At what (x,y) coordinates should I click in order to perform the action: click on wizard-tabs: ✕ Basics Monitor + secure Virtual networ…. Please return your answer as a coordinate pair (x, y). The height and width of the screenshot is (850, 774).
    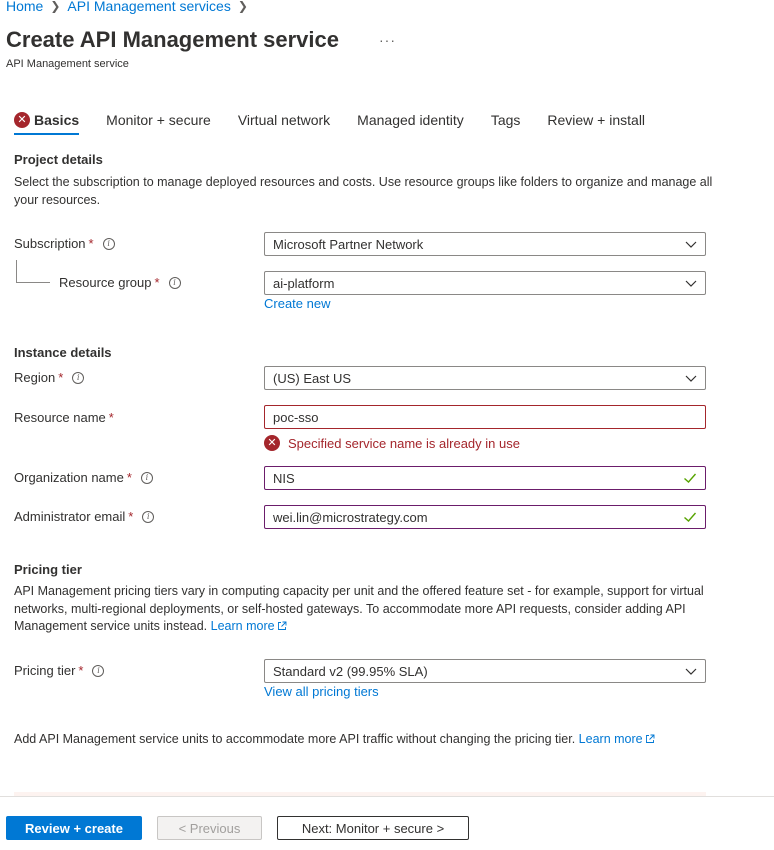
    Looking at the image, I should click on (343, 122).